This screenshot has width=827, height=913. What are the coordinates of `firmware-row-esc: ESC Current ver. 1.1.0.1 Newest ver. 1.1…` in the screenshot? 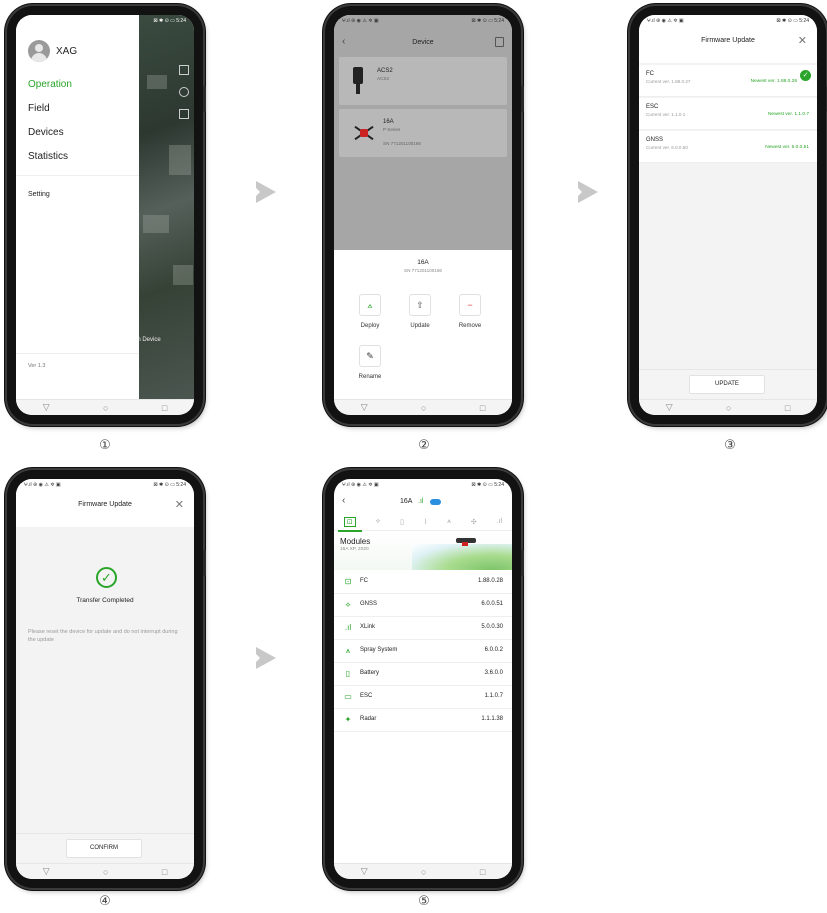 It's located at (728, 114).